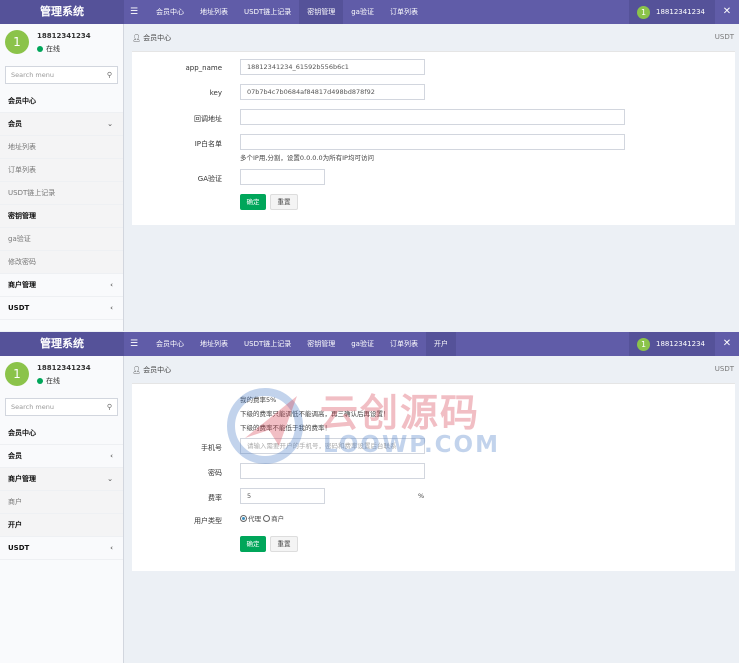 The width and height of the screenshot is (739, 663). Describe the element at coordinates (307, 158) in the screenshot. I see `ip-whitelist-help: 多个IP用,分割，设置0.0.0.0为所有IP均可访问` at that location.